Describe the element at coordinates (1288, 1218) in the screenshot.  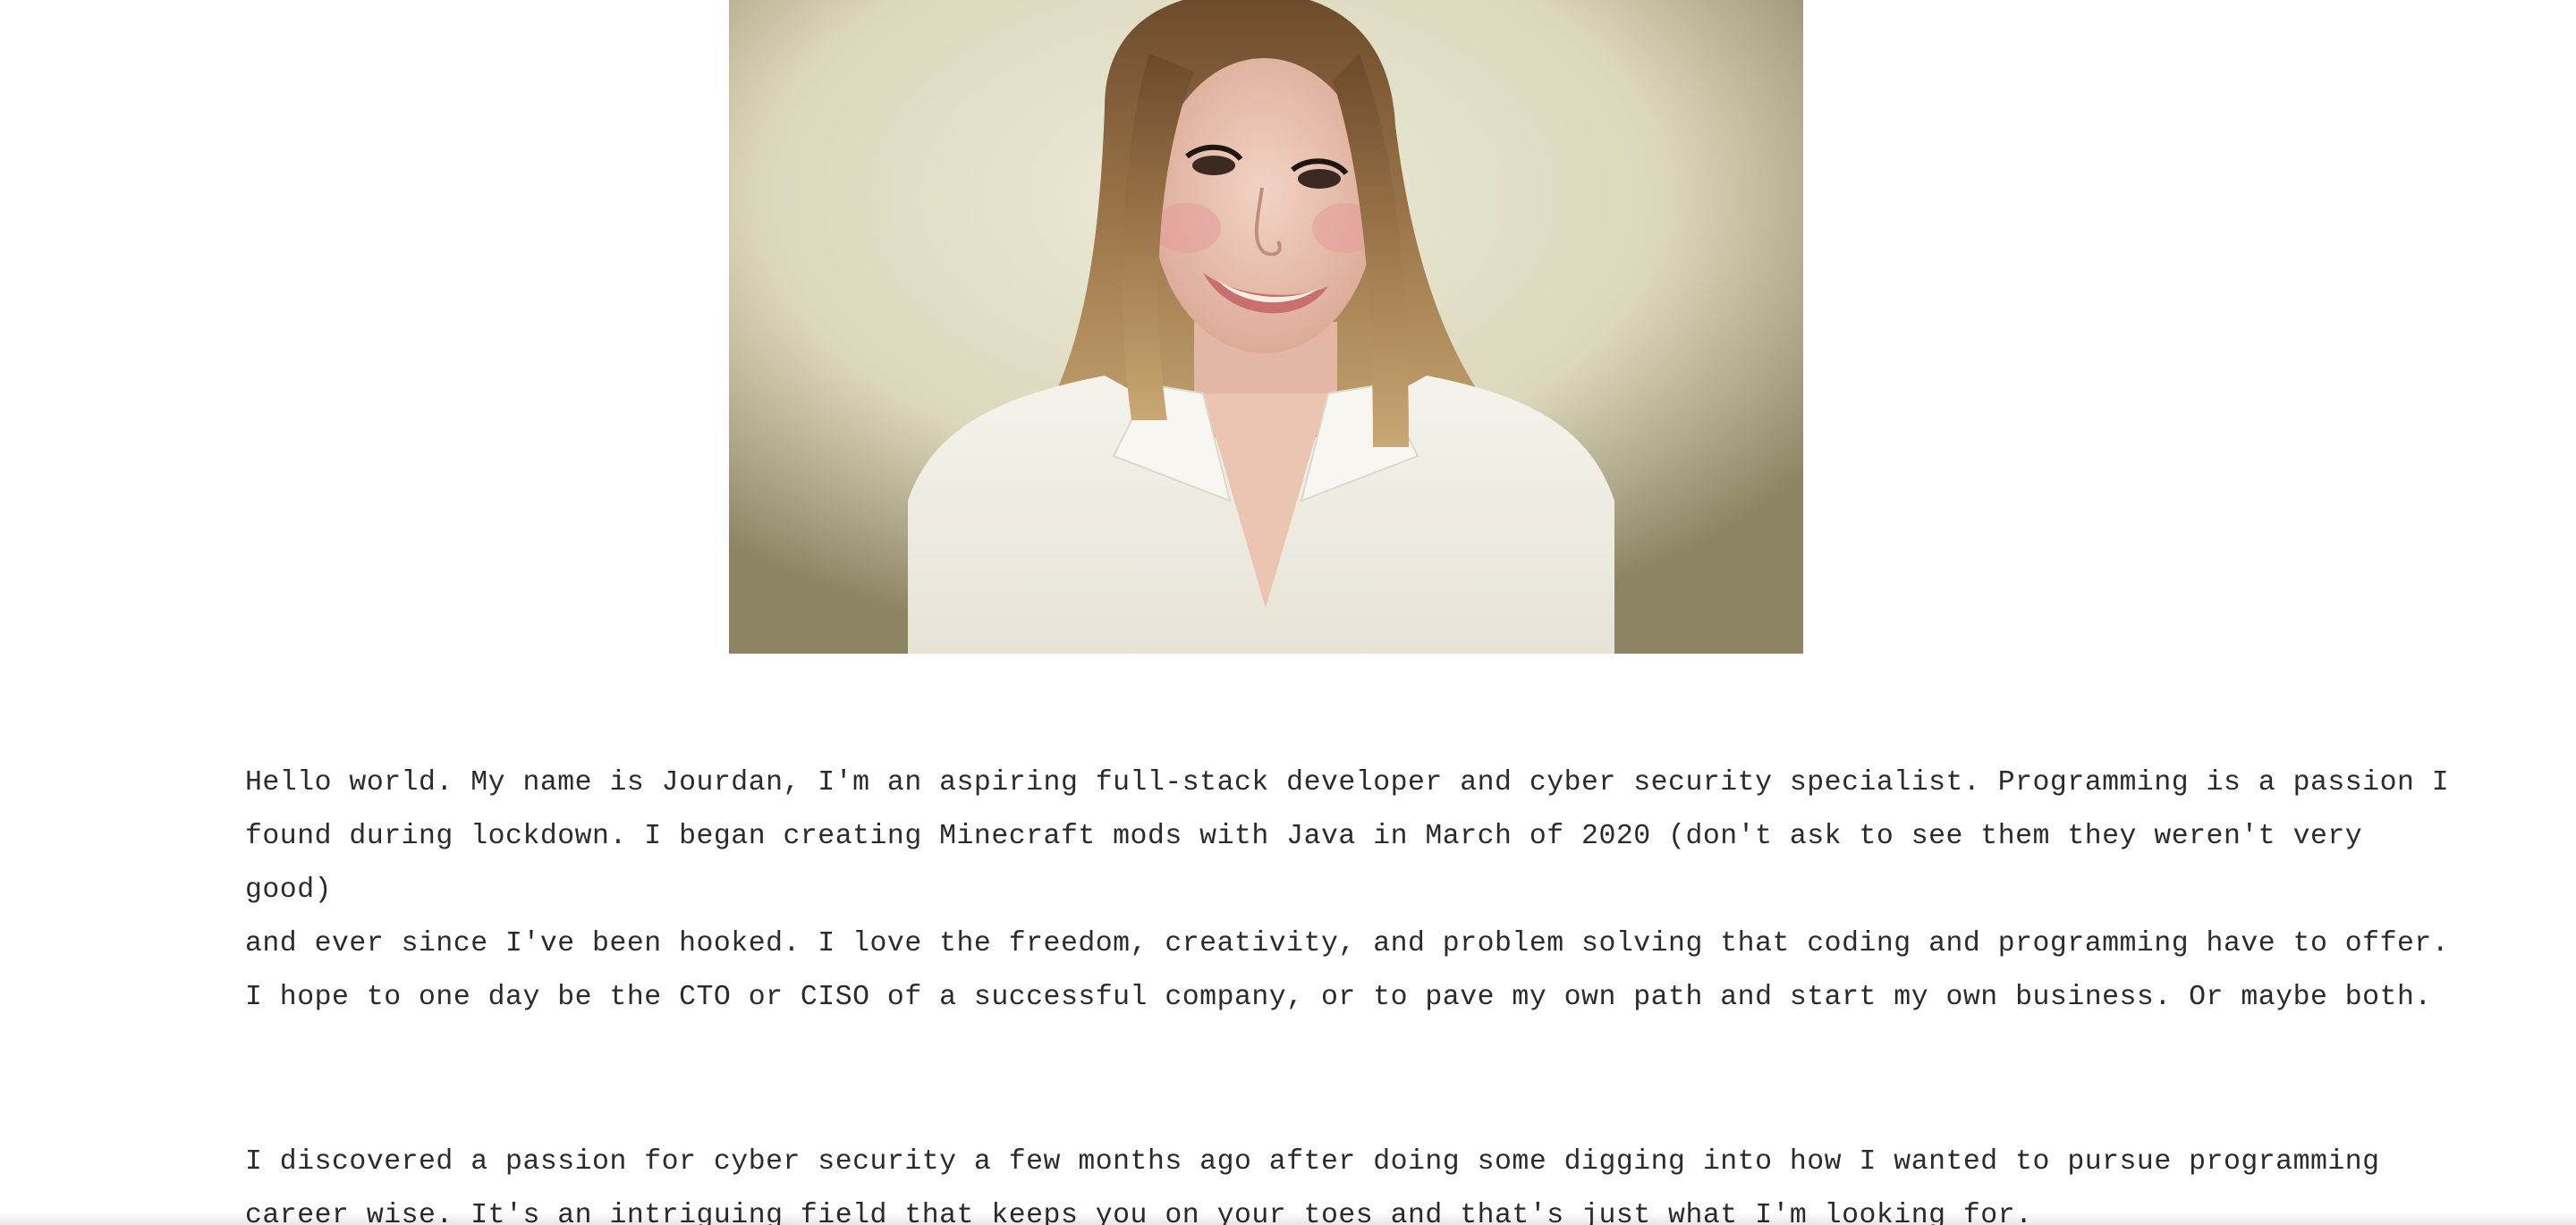
I see `bottom-edge-shadow` at that location.